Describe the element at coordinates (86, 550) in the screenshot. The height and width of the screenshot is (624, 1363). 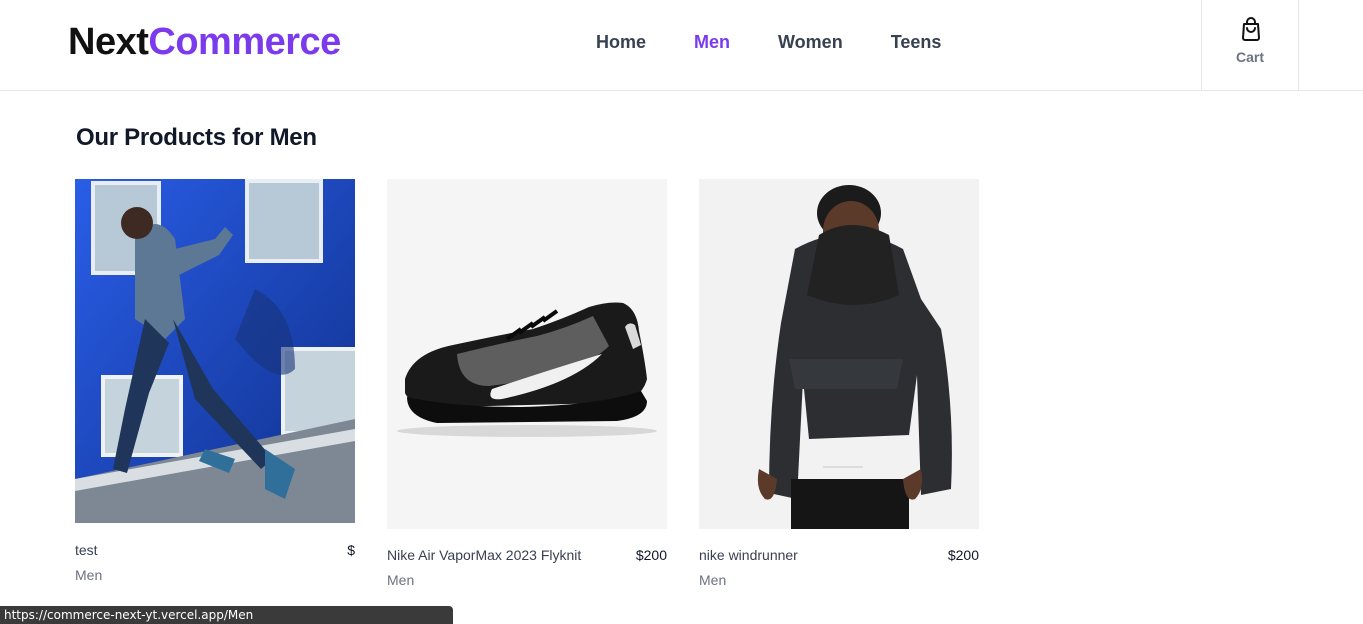
I see `product-name: test` at that location.